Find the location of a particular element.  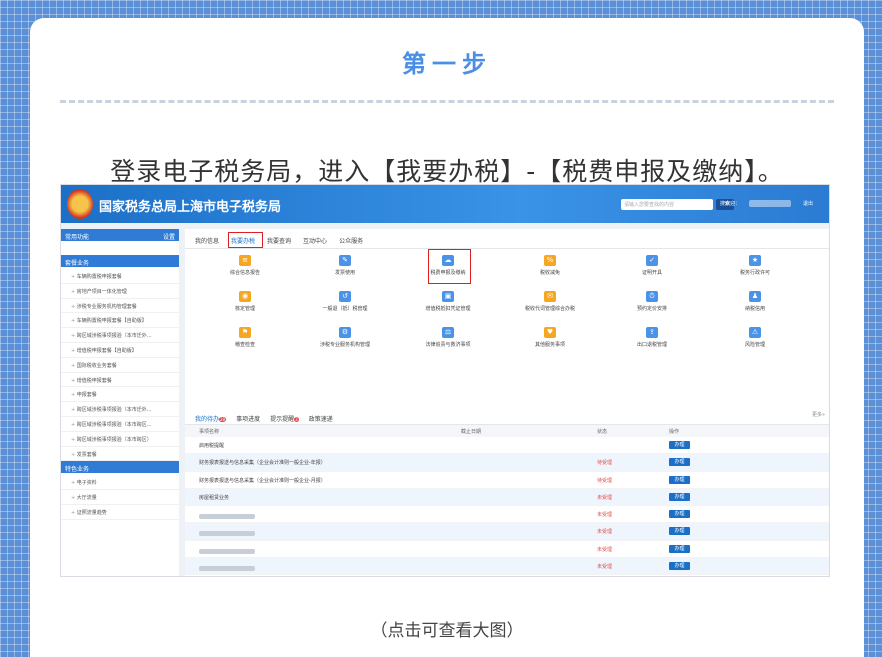

instruction-text: 登录电子税务局，进入【我要办税】-【税费申报及缴纳】。 is located at coordinates (447, 171).